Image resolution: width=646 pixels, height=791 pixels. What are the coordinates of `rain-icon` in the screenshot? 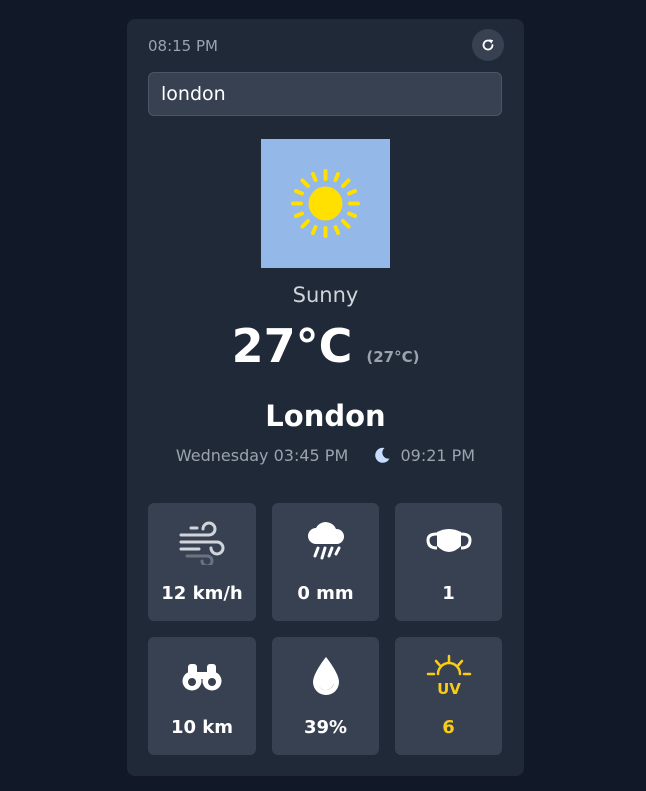 It's located at (325, 541).